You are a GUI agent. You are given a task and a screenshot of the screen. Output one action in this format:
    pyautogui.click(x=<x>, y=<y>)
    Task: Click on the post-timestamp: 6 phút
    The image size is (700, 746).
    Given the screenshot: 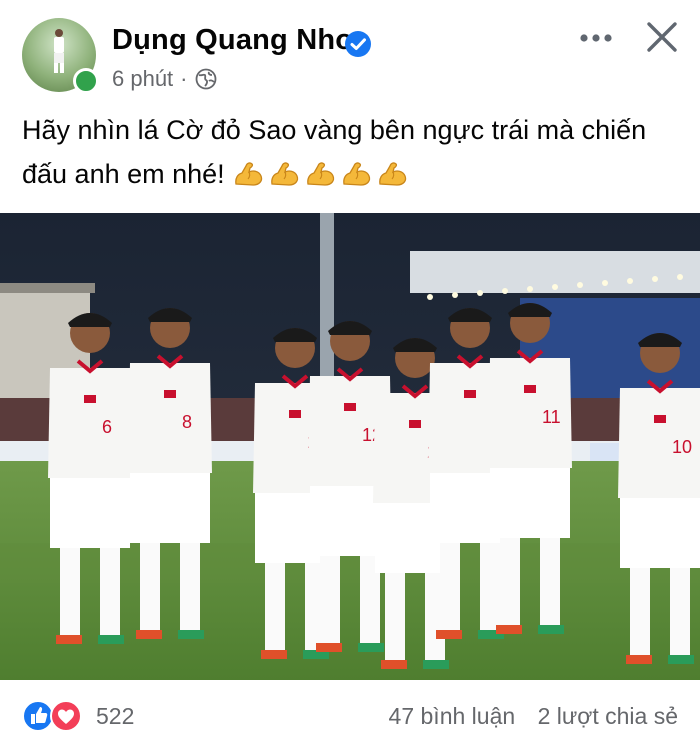 What is the action you would take?
    pyautogui.click(x=142, y=79)
    